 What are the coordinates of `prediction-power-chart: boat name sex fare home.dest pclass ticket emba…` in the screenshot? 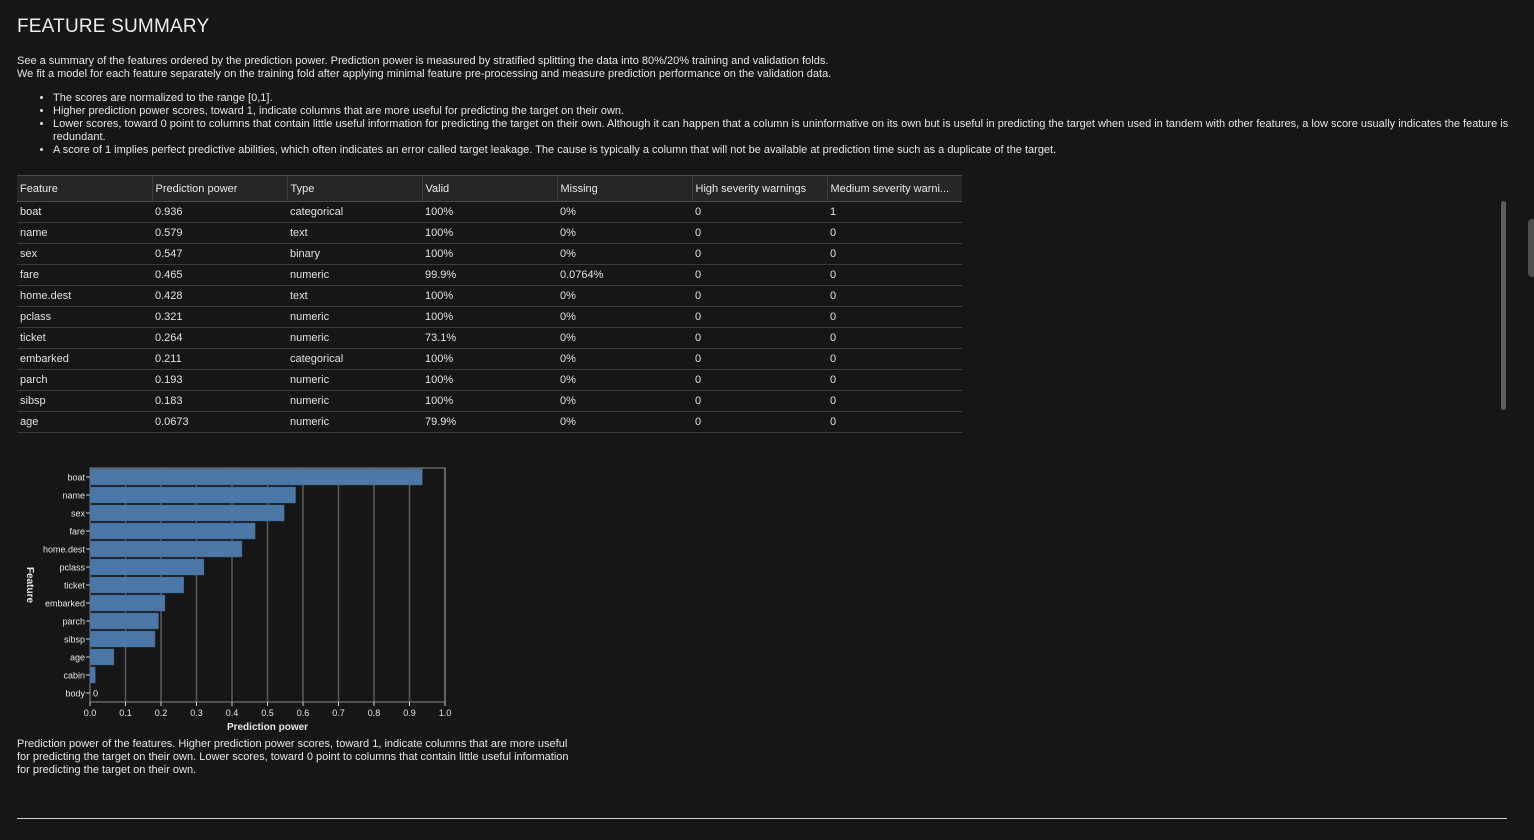 It's located at (237, 600).